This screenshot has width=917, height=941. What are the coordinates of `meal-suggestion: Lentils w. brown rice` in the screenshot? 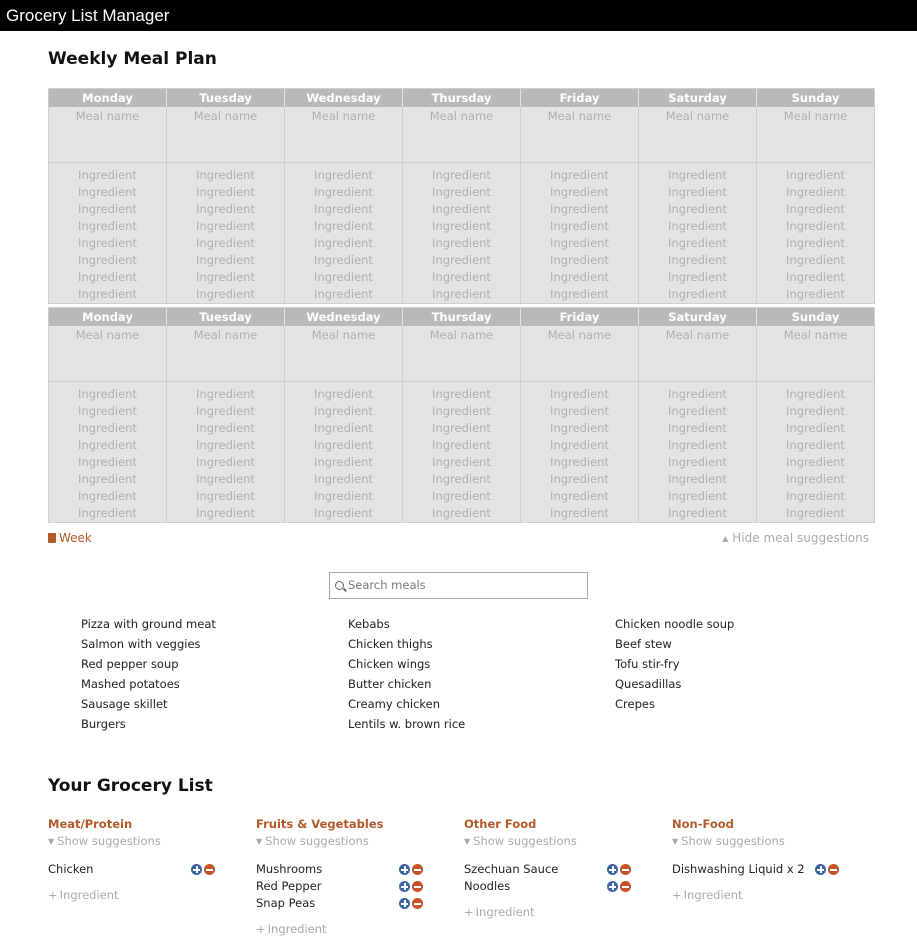 It's located at (406, 724).